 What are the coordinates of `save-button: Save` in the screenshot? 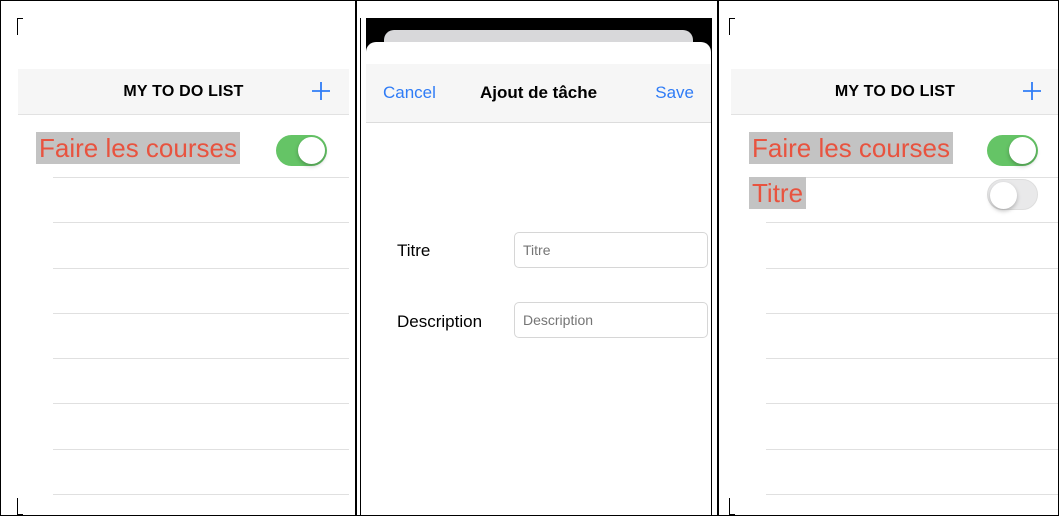 It's located at (674, 93).